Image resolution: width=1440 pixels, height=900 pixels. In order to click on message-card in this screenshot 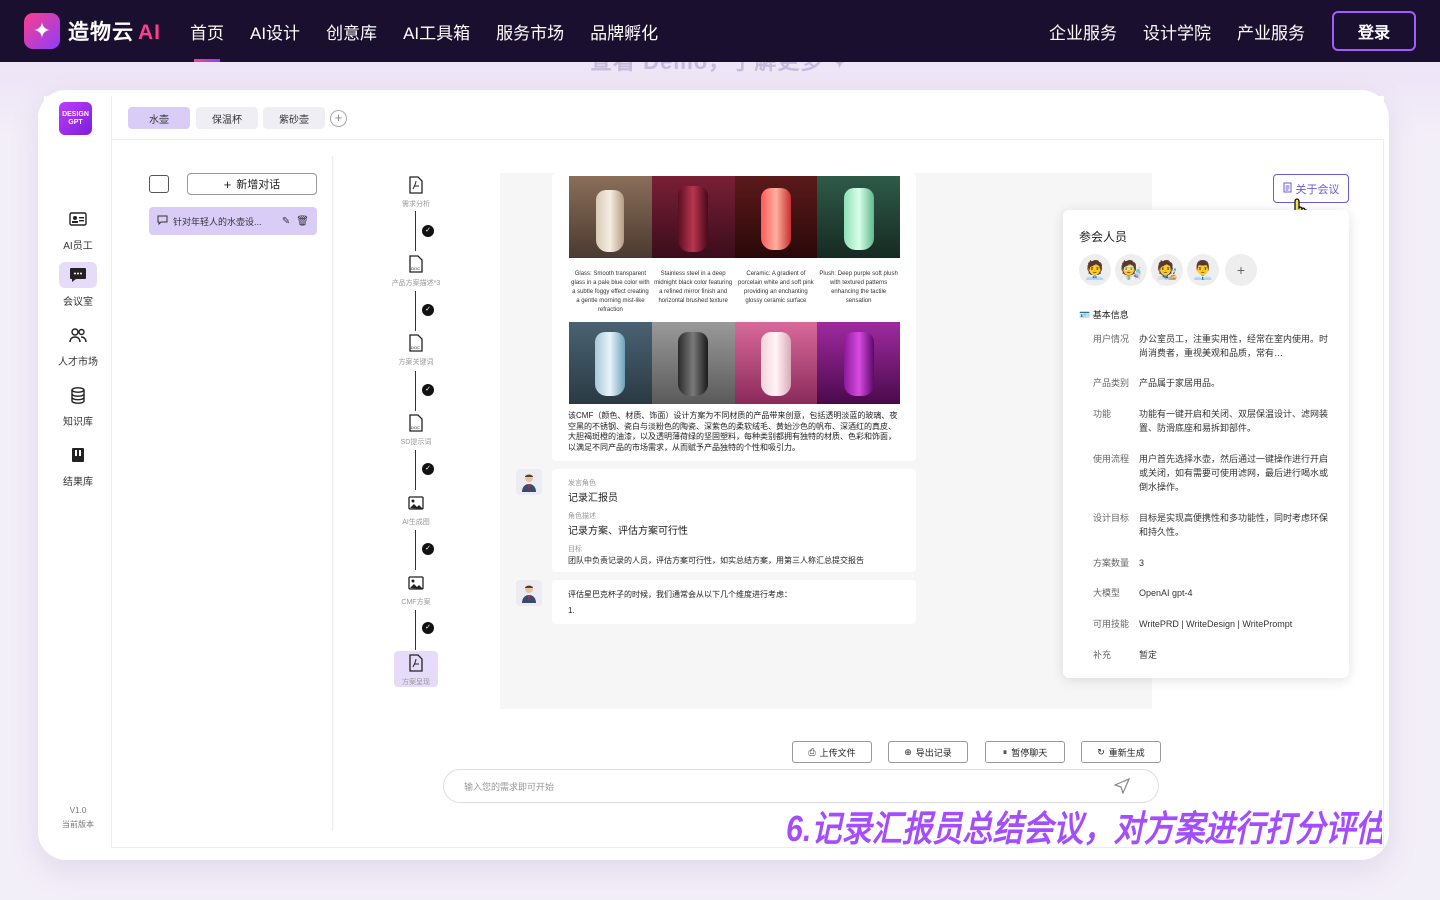, I will do `click(734, 602)`.